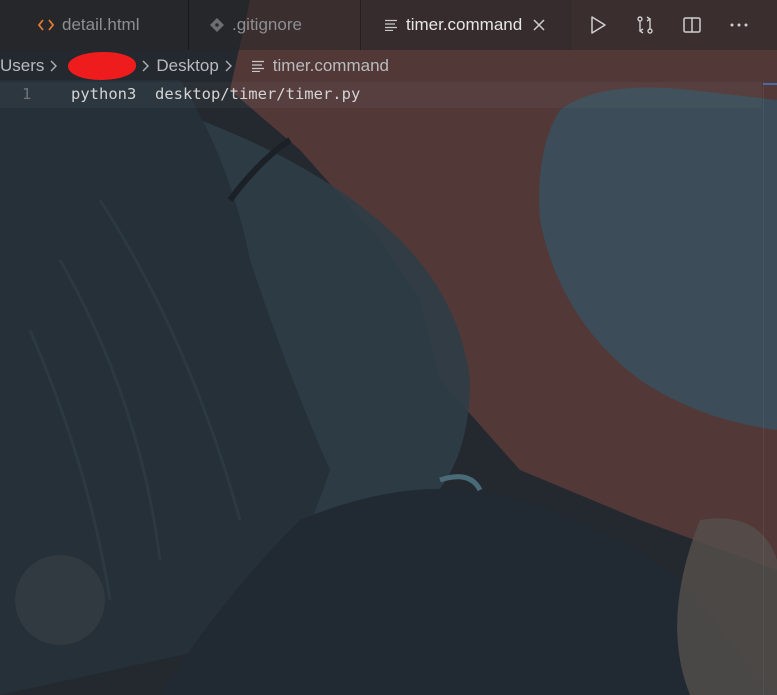 The width and height of the screenshot is (777, 695). Describe the element at coordinates (331, 66) in the screenshot. I see `breadcrumb-item-file: timer.command` at that location.